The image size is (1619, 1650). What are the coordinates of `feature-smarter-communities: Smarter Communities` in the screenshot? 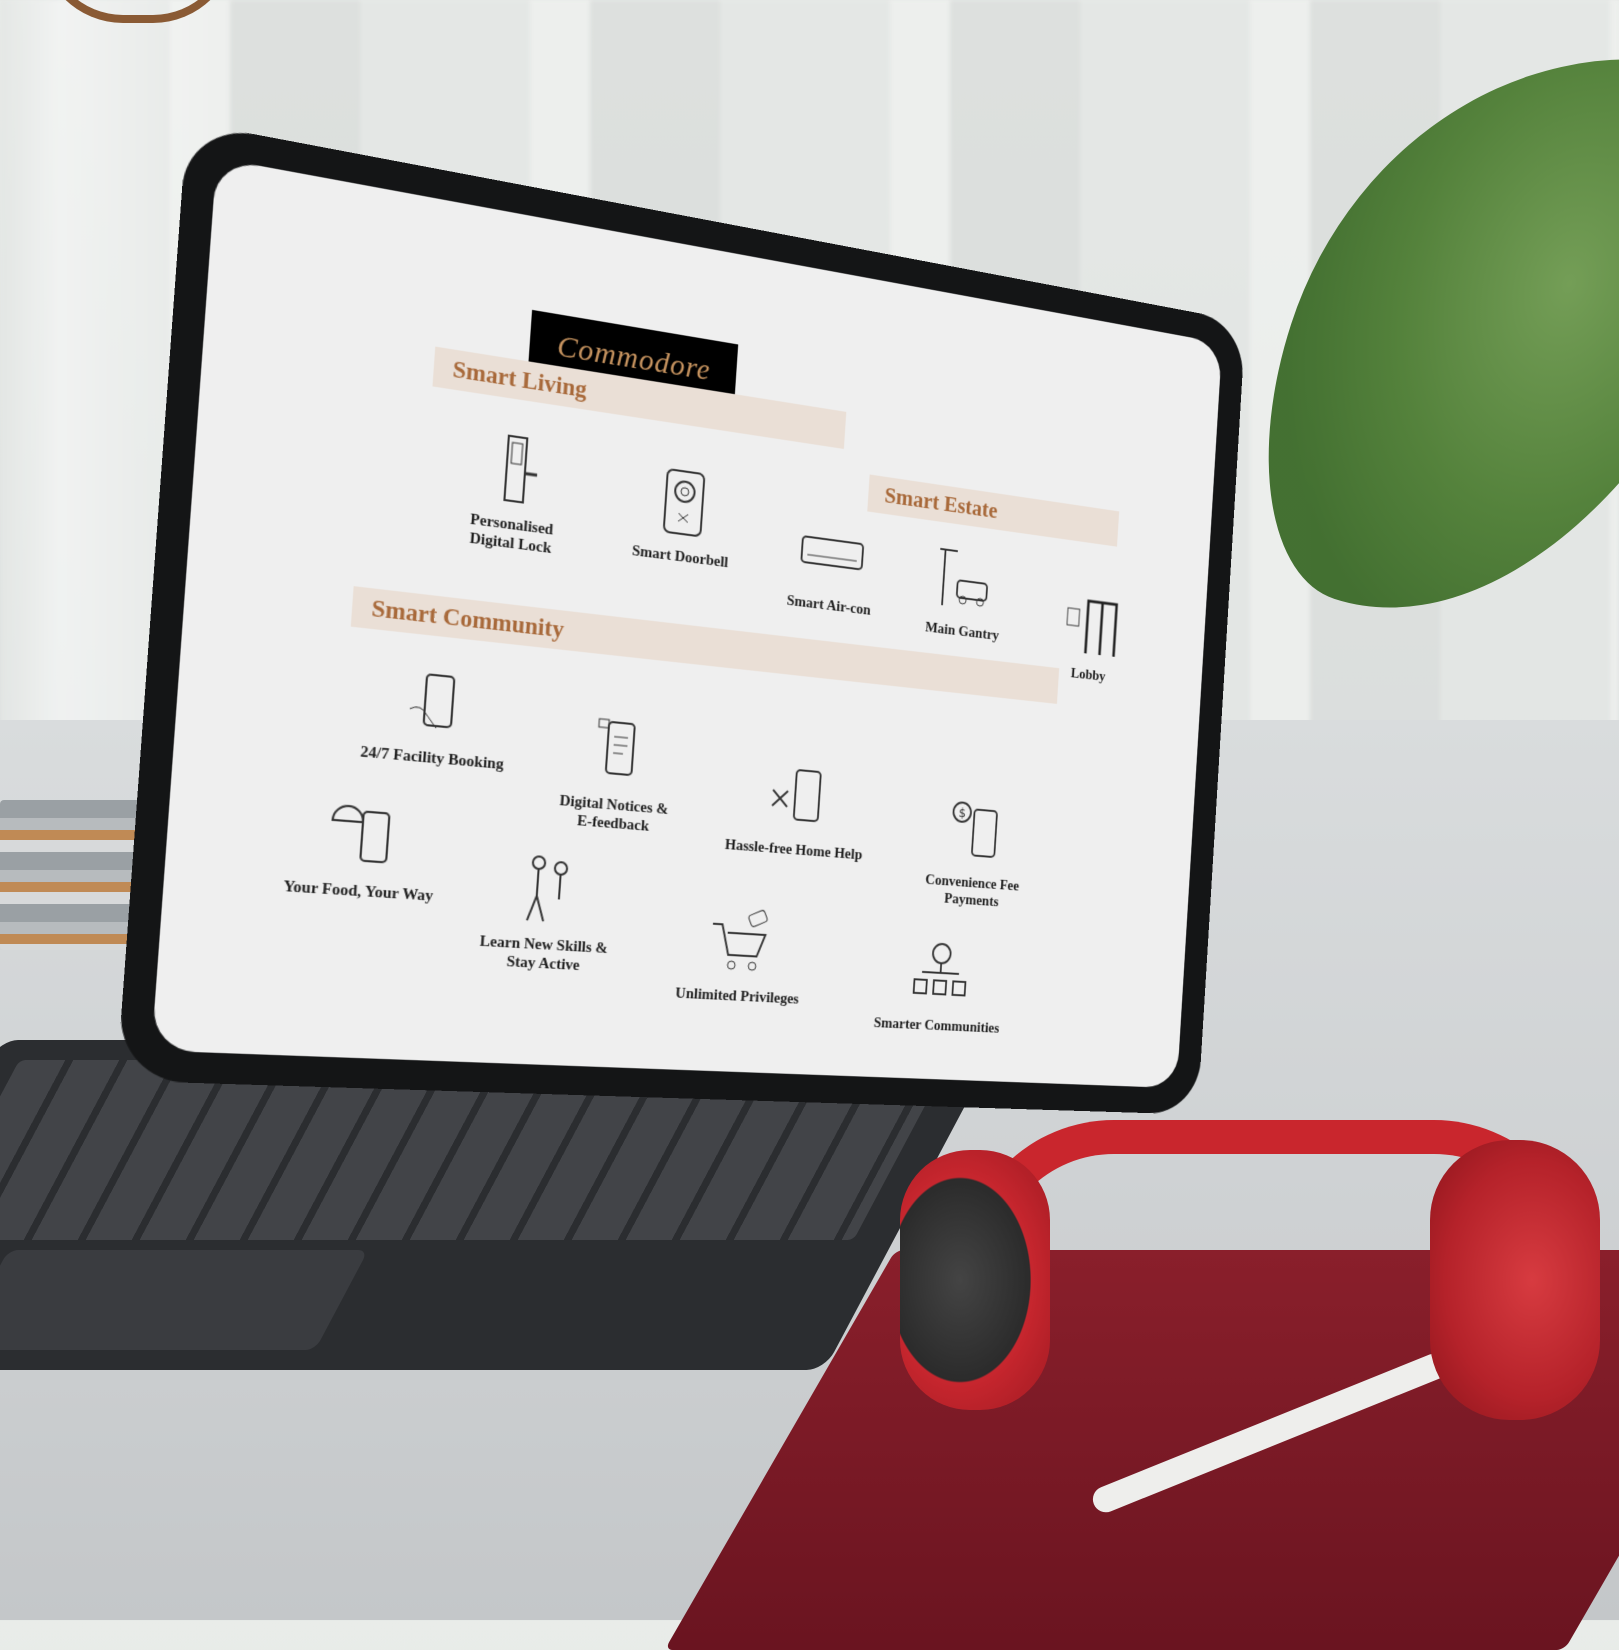 It's located at (938, 986).